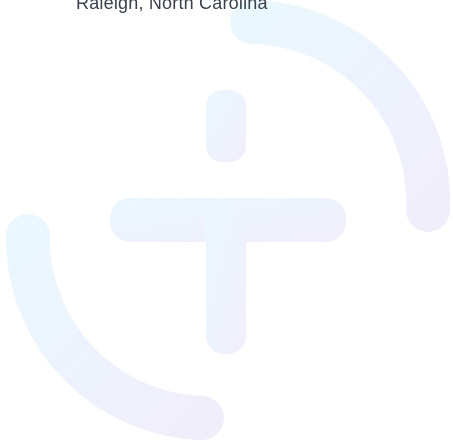 This screenshot has height=444, width=453. What do you see at coordinates (226, 276) in the screenshot?
I see `logo-cross-vertical` at bounding box center [226, 276].